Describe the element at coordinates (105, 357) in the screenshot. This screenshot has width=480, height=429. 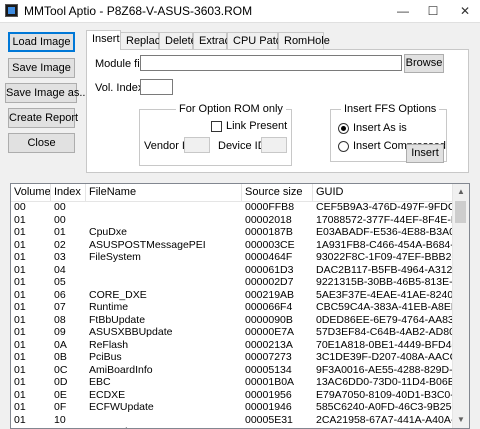
I see `cell-filename: PciBus` at that location.